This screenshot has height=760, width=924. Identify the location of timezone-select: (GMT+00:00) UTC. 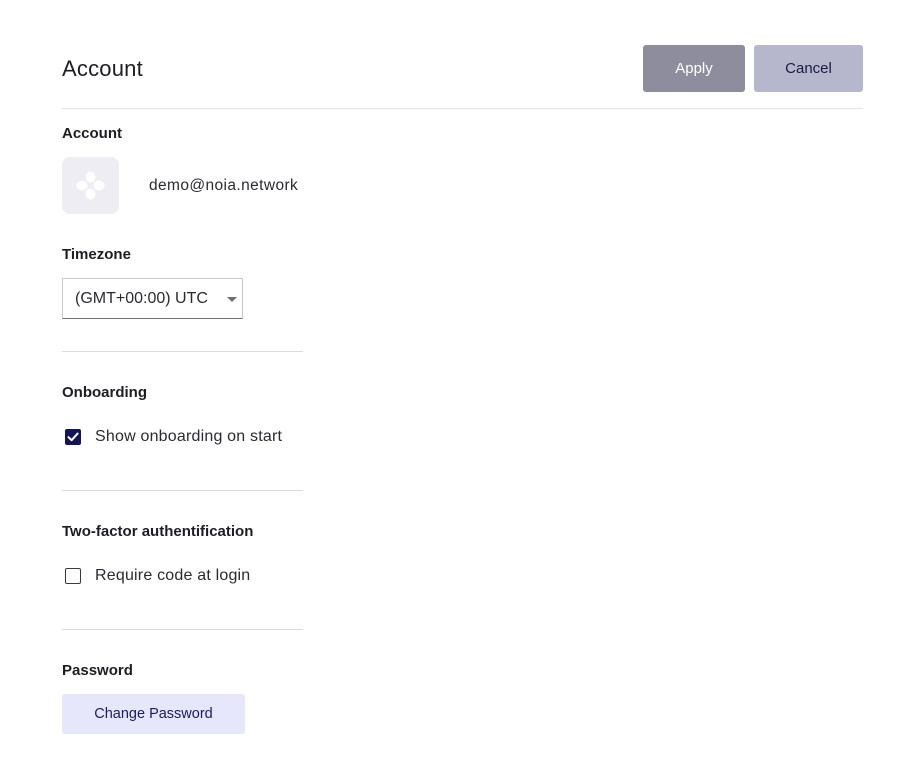
(152, 298).